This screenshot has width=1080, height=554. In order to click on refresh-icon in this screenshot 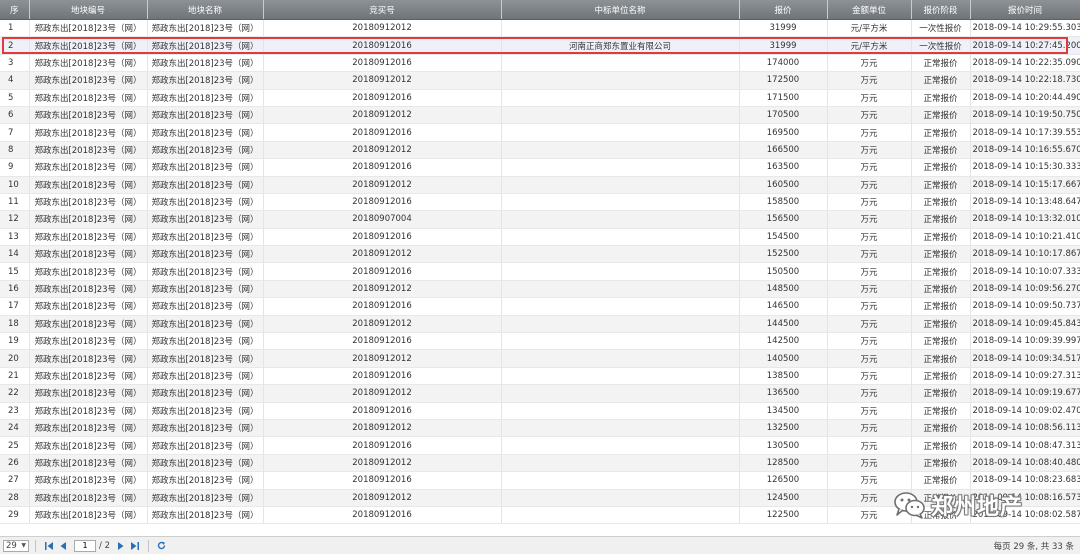, I will do `click(162, 545)`.